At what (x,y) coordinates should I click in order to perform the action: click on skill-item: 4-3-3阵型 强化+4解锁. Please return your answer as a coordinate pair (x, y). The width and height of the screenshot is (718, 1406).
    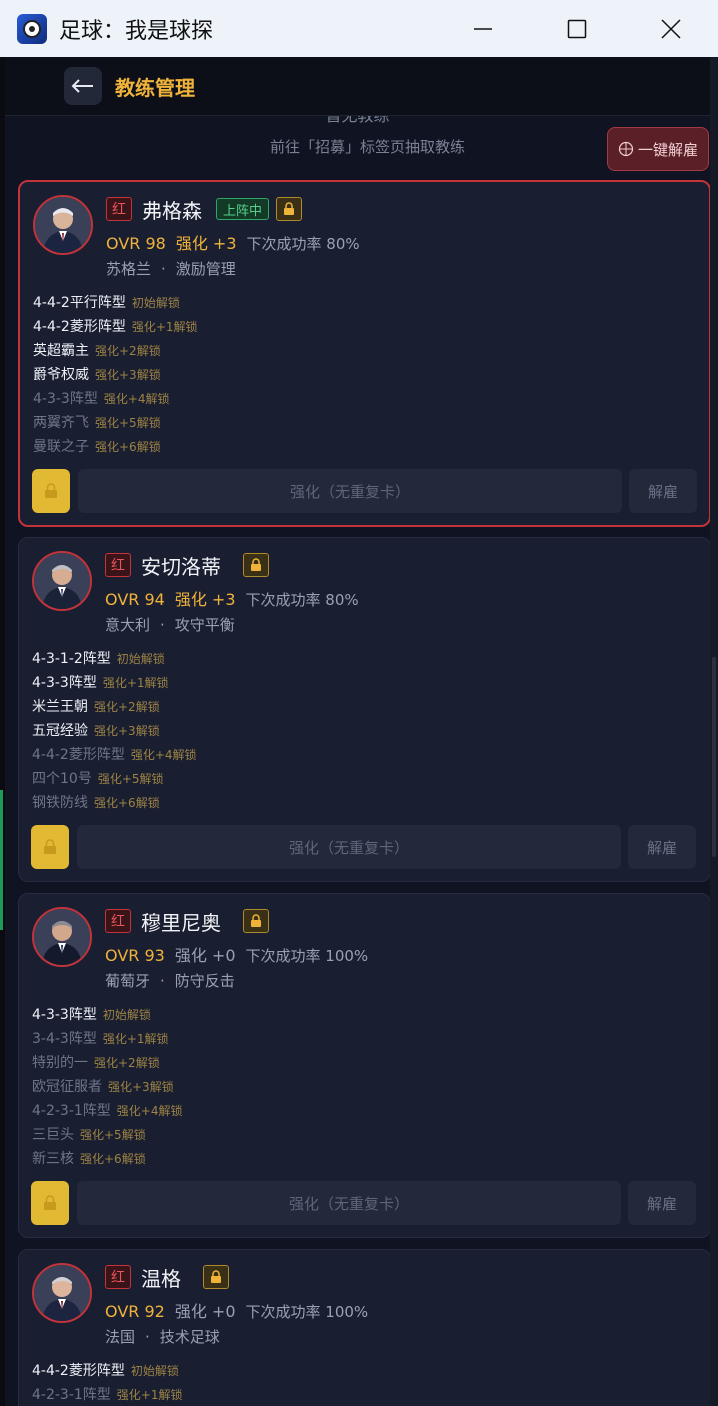
    Looking at the image, I should click on (115, 398).